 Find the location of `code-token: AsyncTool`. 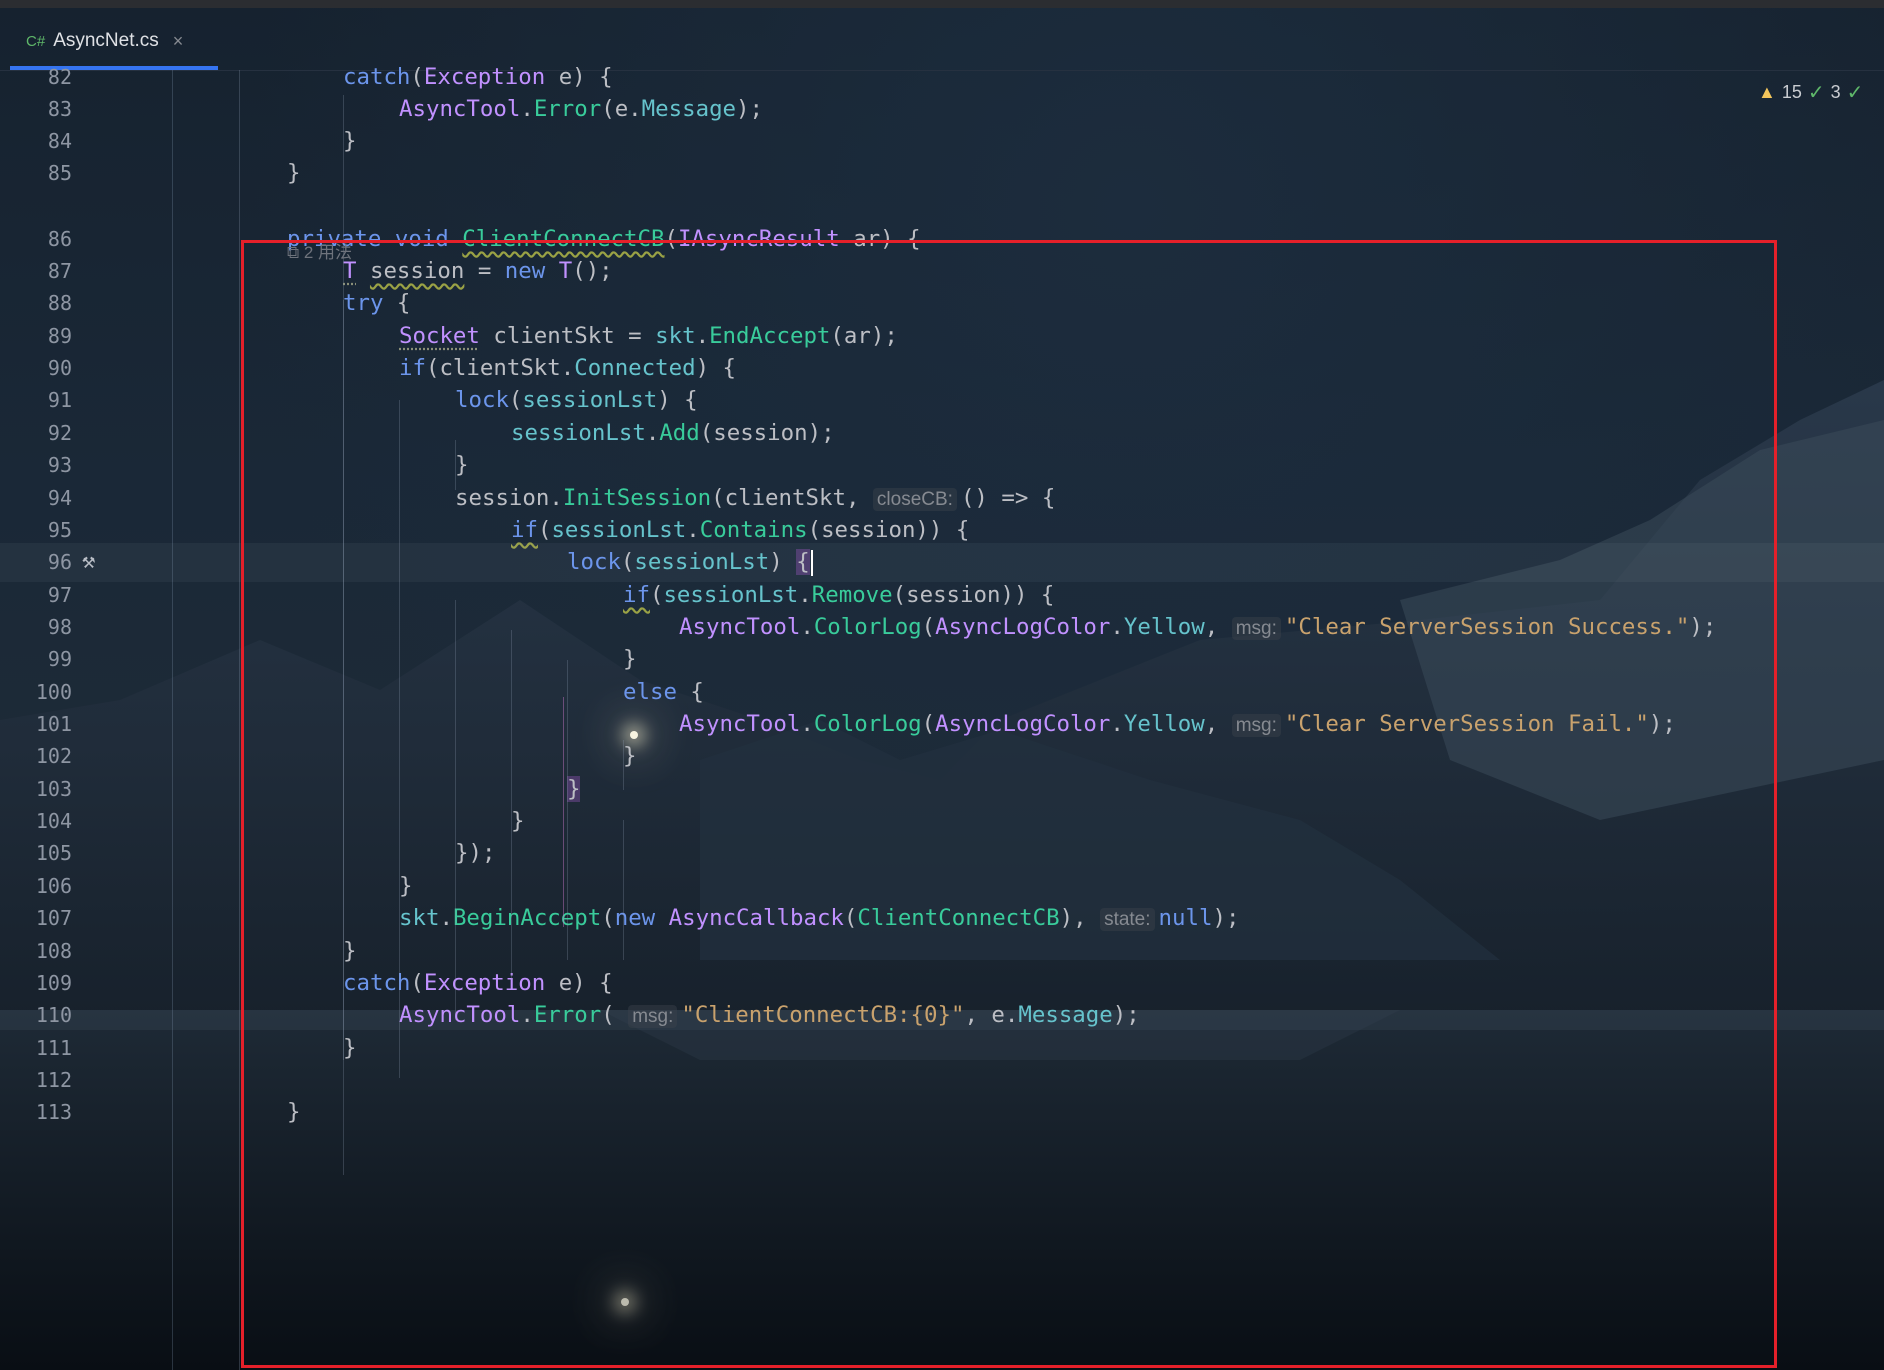

code-token: AsyncTool is located at coordinates (460, 109).